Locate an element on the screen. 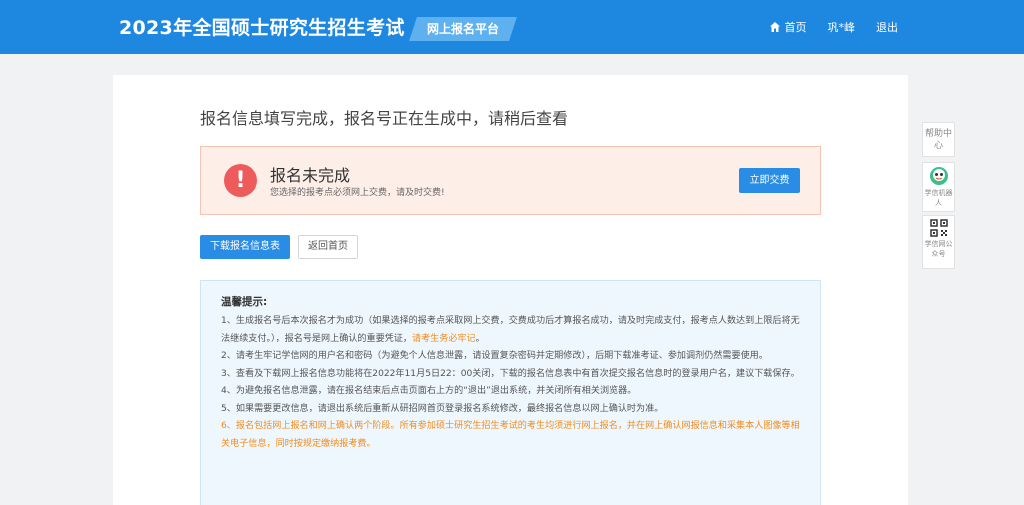 The width and height of the screenshot is (1024, 505). alert-title: 报名未完成 is located at coordinates (310, 175).